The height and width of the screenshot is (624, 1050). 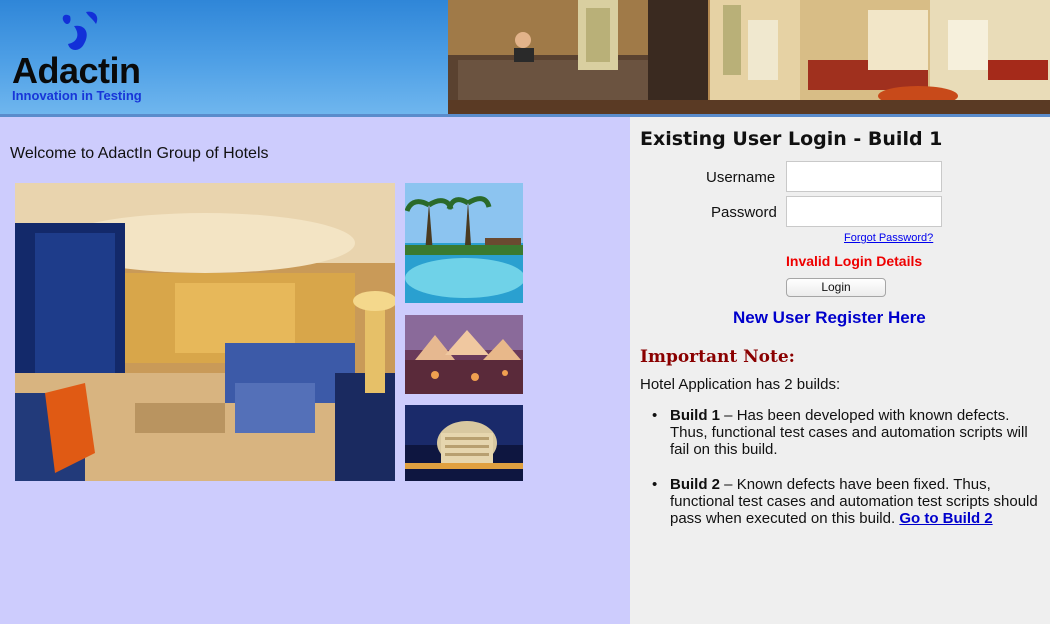 What do you see at coordinates (224, 57) in the screenshot?
I see `header-logo-area: Adactin Innovation in Testing` at bounding box center [224, 57].